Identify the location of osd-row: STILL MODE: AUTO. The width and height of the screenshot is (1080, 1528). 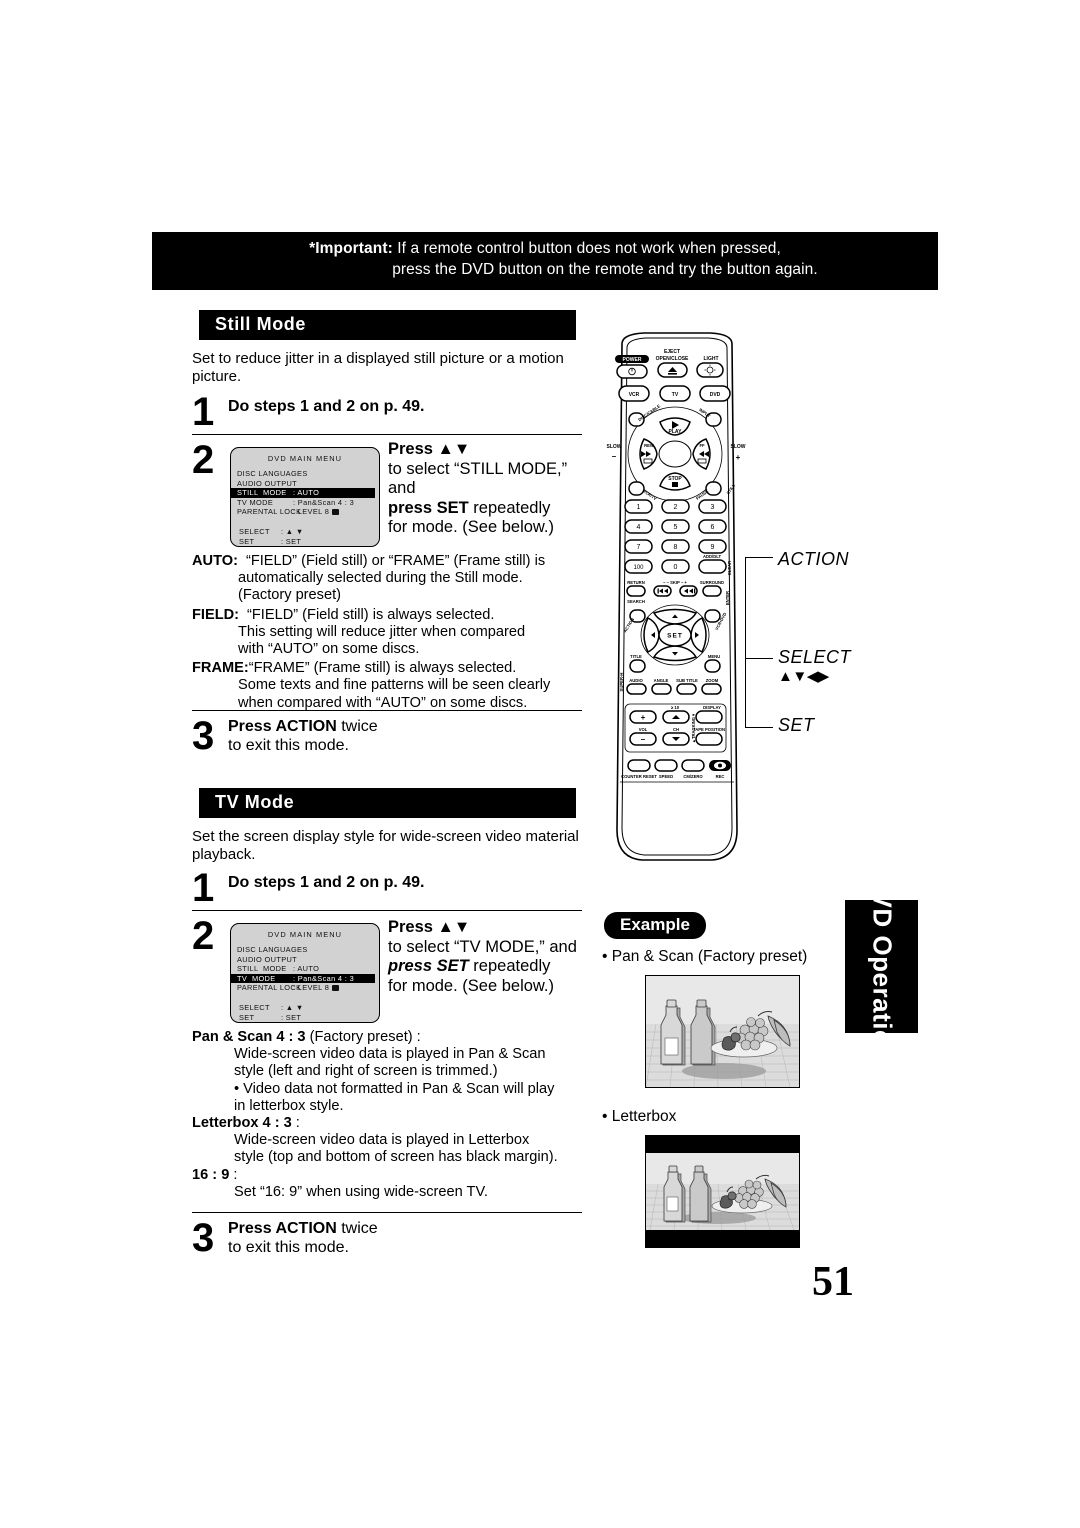
(308, 968).